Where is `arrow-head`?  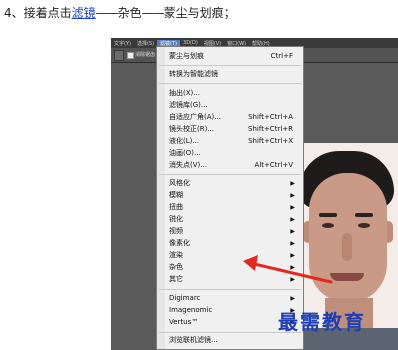 arrow-head is located at coordinates (250, 263).